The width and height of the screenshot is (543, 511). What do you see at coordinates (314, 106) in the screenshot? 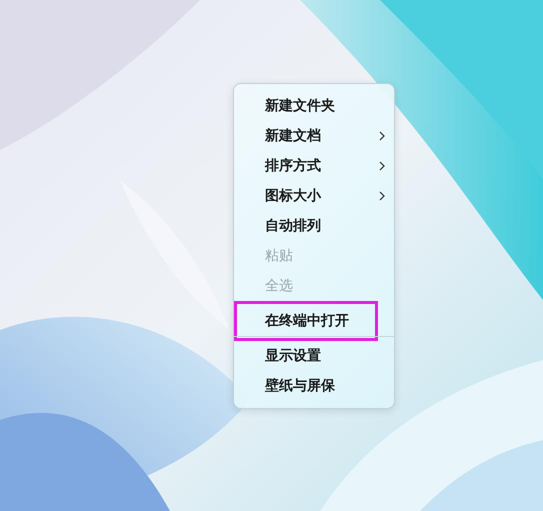
I see `menu-item: 新建文件夹` at bounding box center [314, 106].